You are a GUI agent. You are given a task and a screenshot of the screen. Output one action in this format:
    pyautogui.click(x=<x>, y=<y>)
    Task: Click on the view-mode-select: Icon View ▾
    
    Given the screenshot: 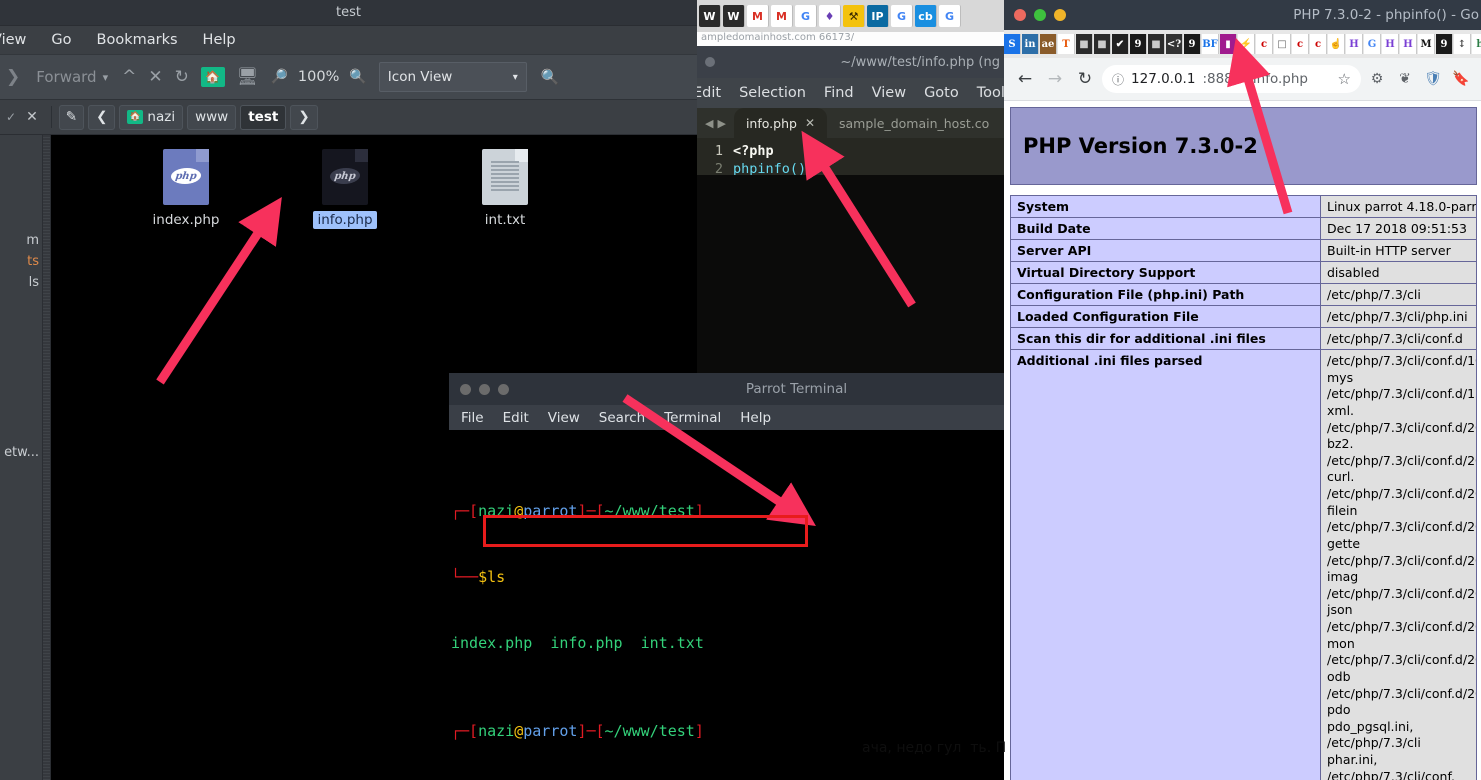 What is the action you would take?
    pyautogui.click(x=452, y=77)
    